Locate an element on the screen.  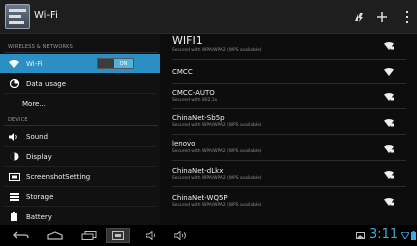
storage-icon is located at coordinates (14, 197).